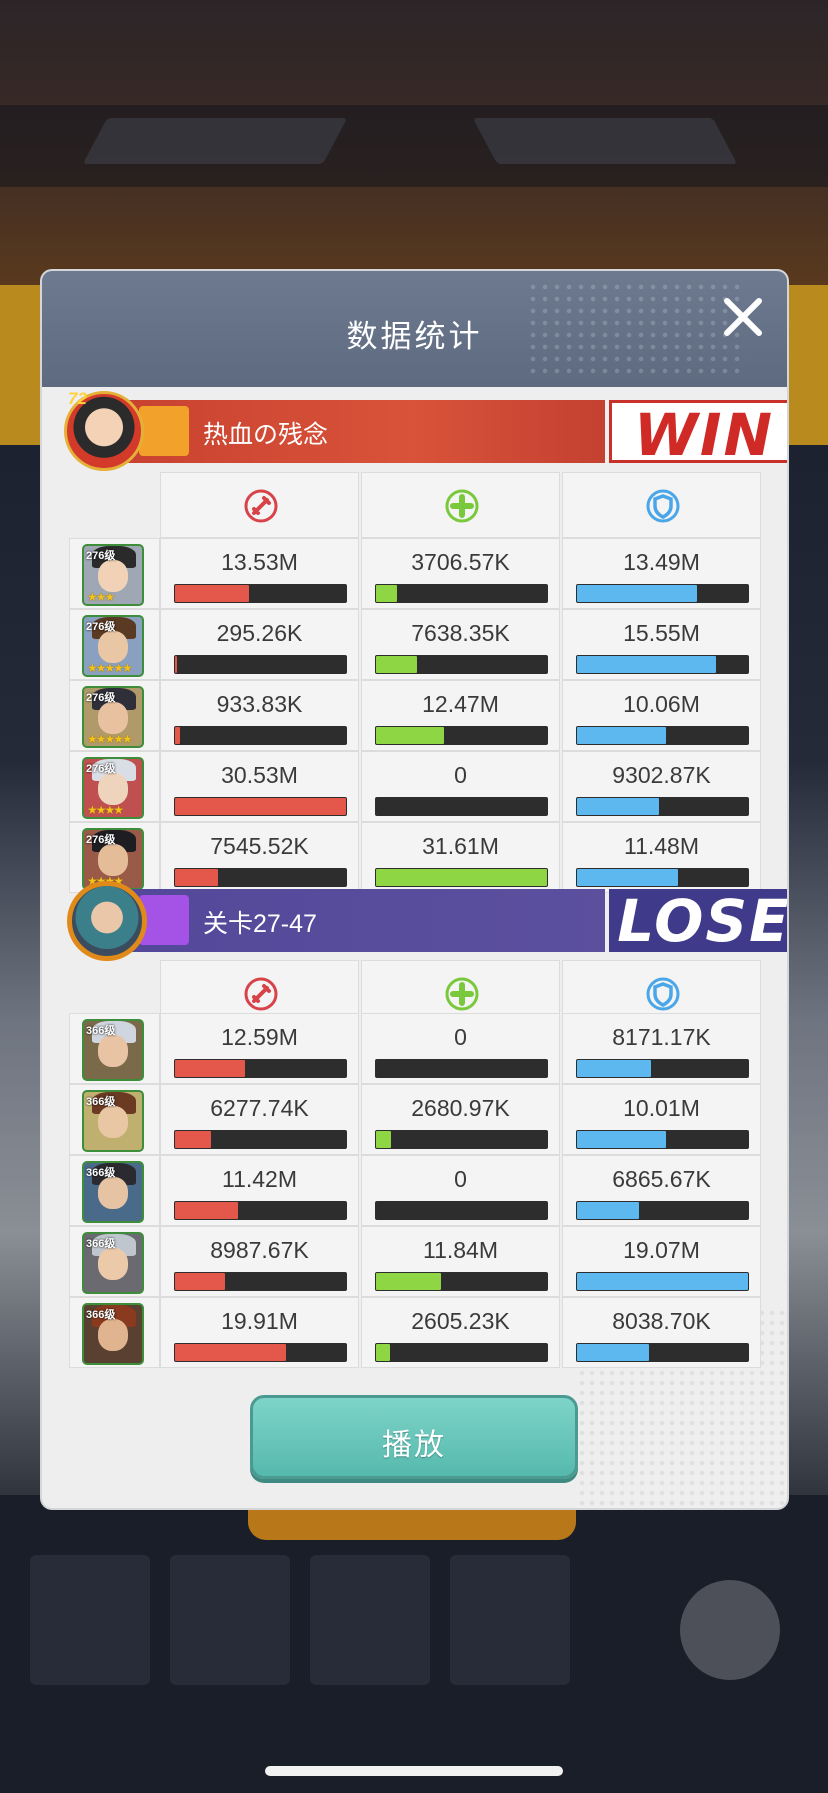  Describe the element at coordinates (661, 1261) in the screenshot. I see `defense-cell: 19.07M` at that location.